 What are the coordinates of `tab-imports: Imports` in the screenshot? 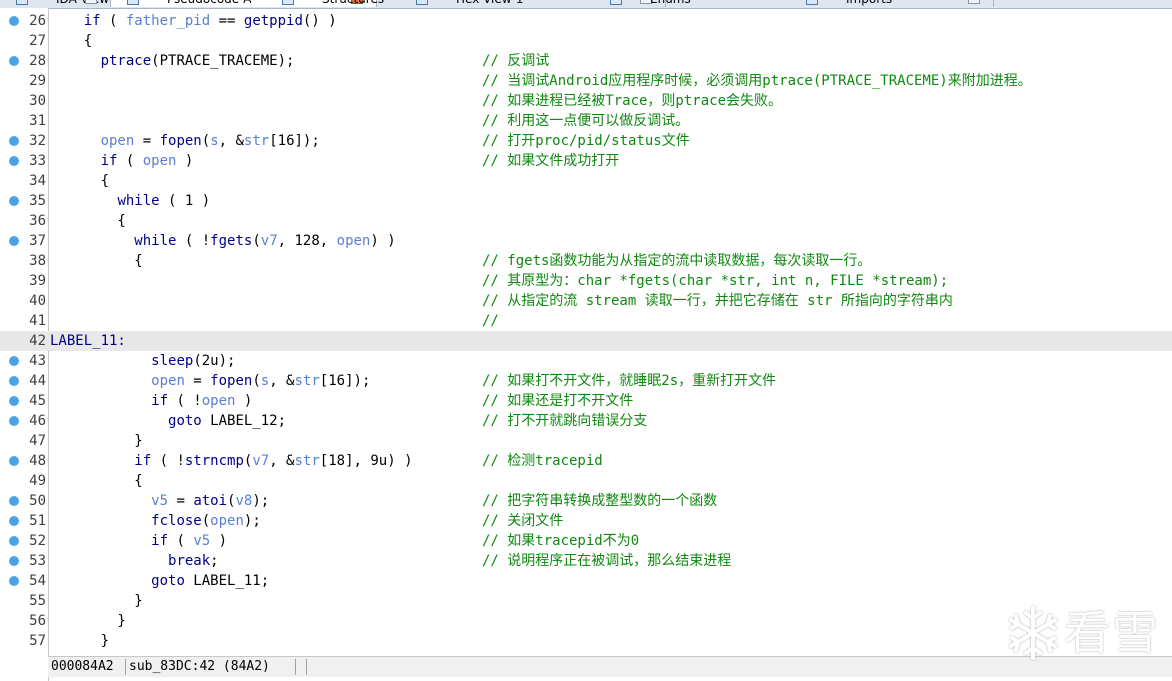 It's located at (981, 3).